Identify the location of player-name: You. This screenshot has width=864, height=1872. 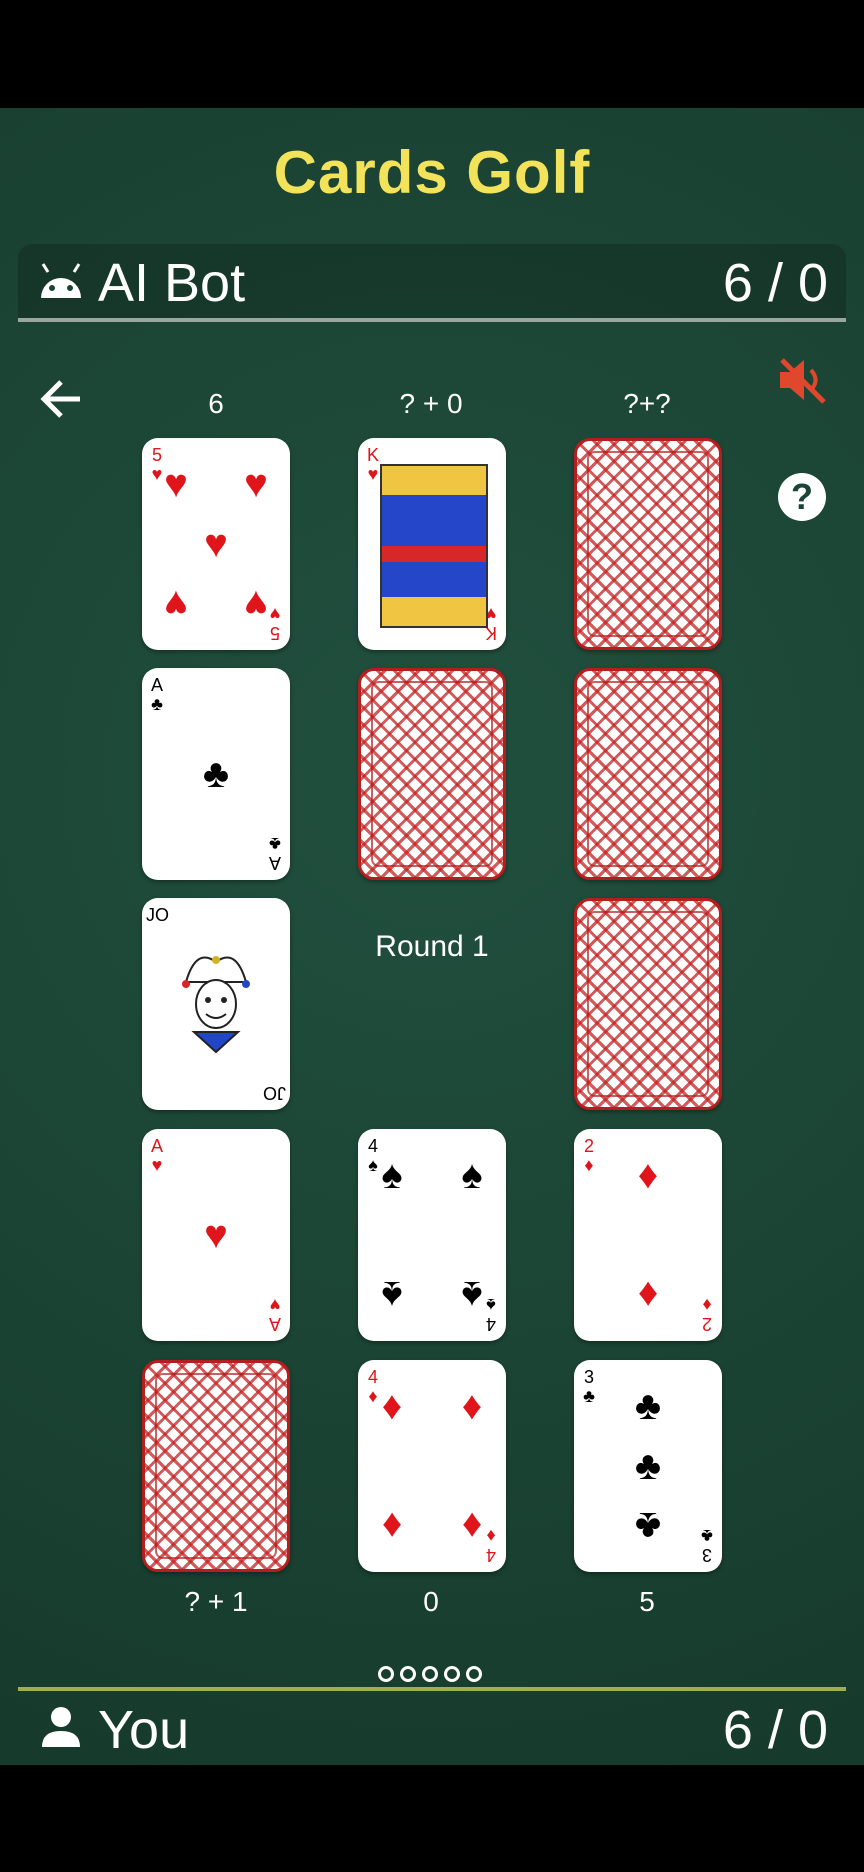
(144, 1730).